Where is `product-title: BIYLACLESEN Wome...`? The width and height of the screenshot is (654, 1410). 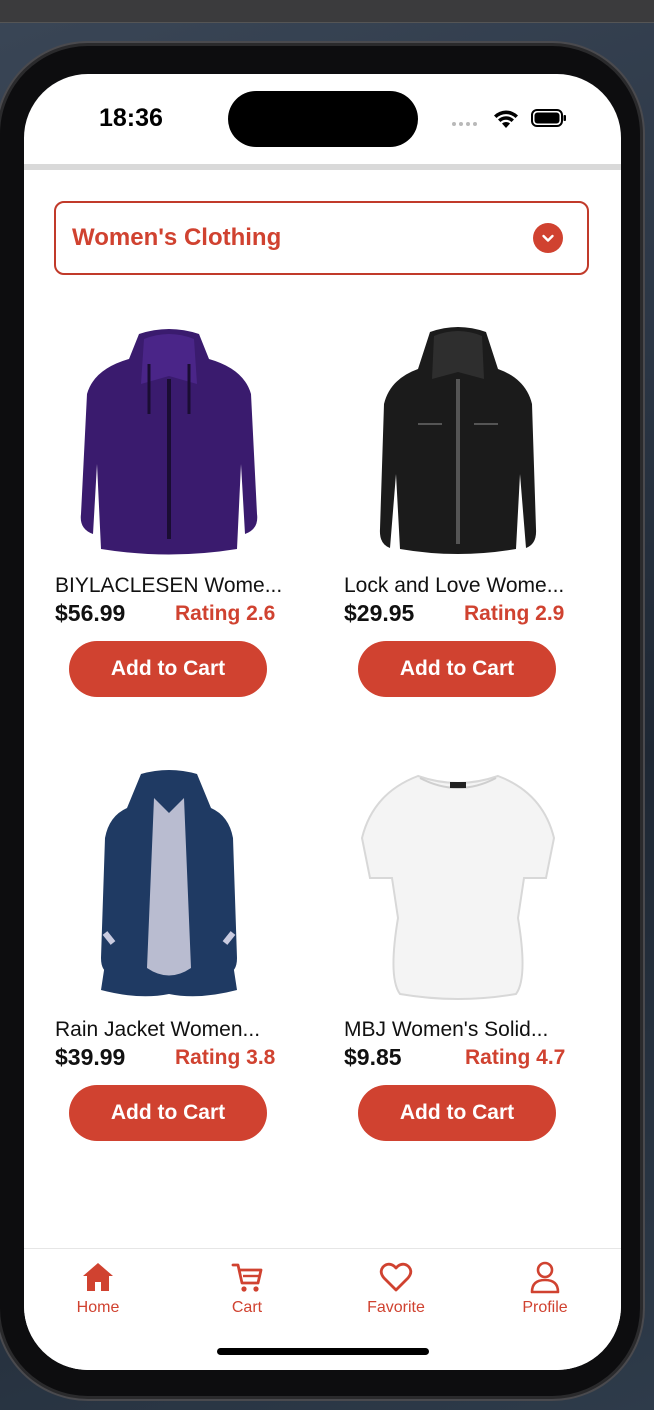
product-title: BIYLACLESEN Wome... is located at coordinates (168, 586).